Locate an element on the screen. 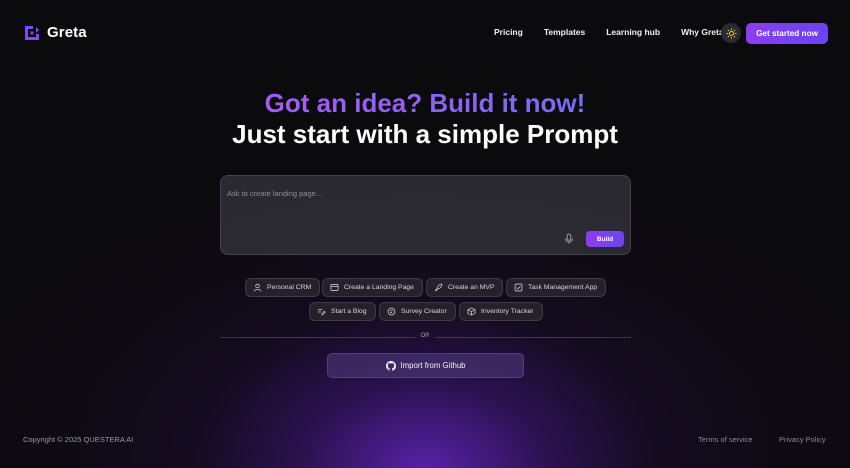 This screenshot has width=850, height=468. import-from-github-button: Import from Github is located at coordinates (425, 365).